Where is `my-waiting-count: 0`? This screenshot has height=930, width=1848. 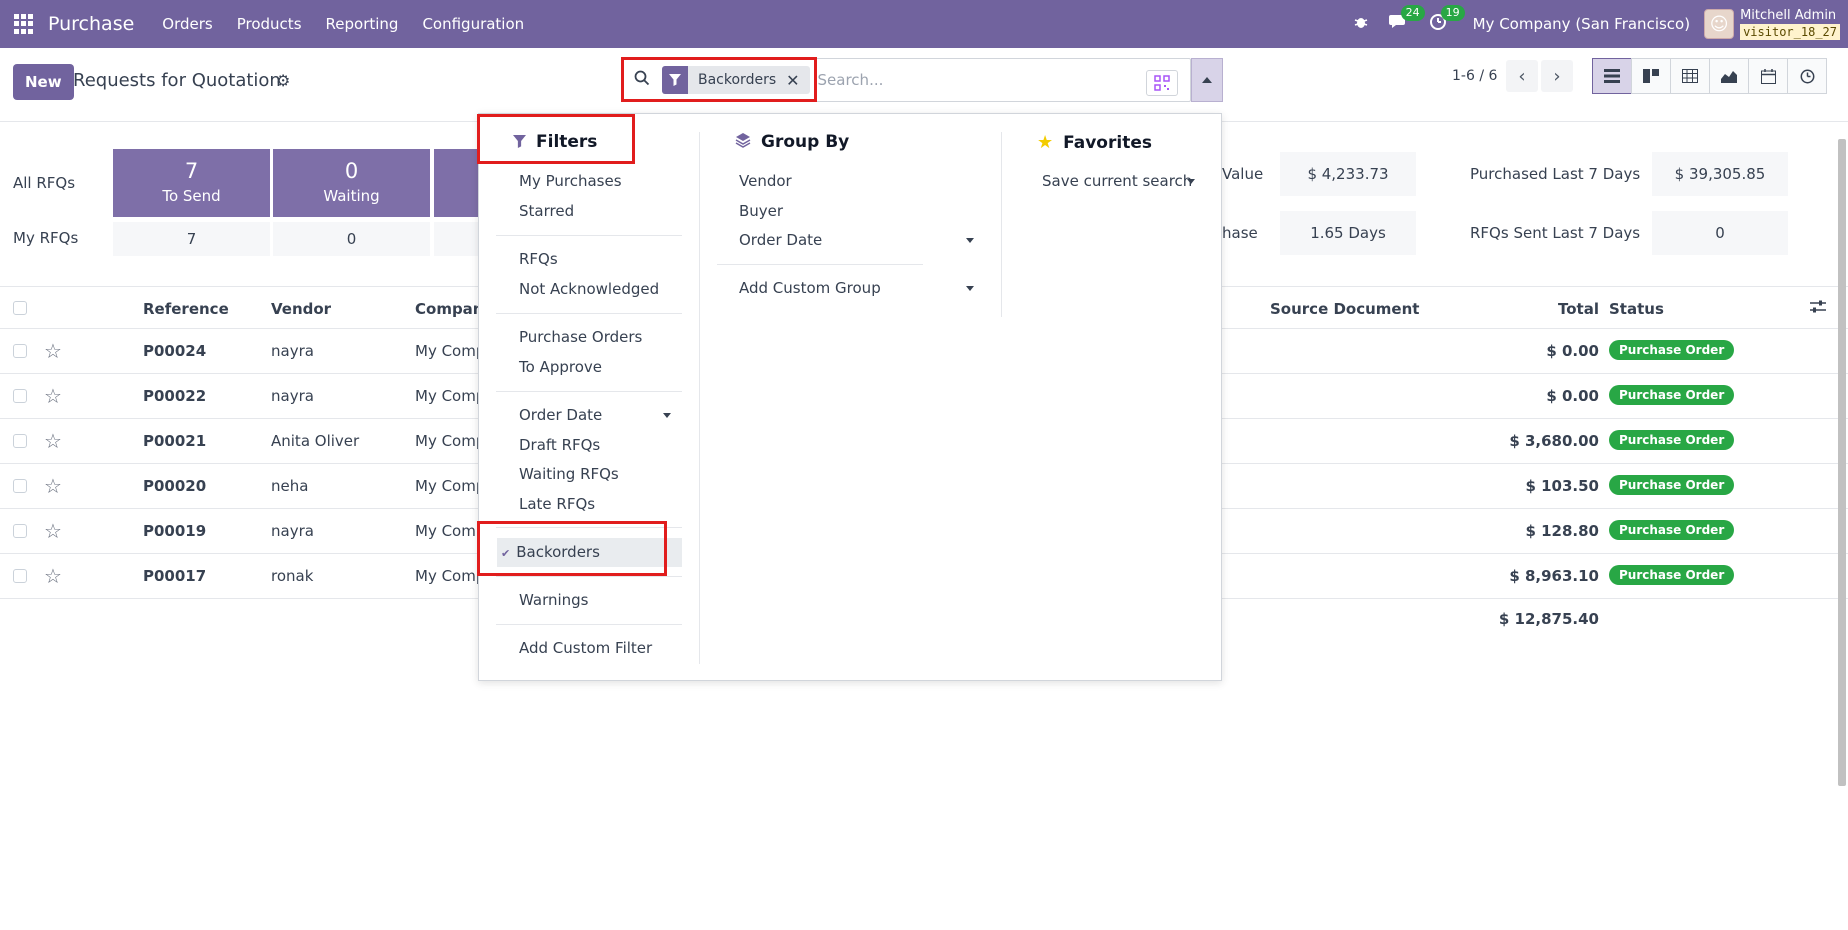 my-waiting-count: 0 is located at coordinates (351, 239).